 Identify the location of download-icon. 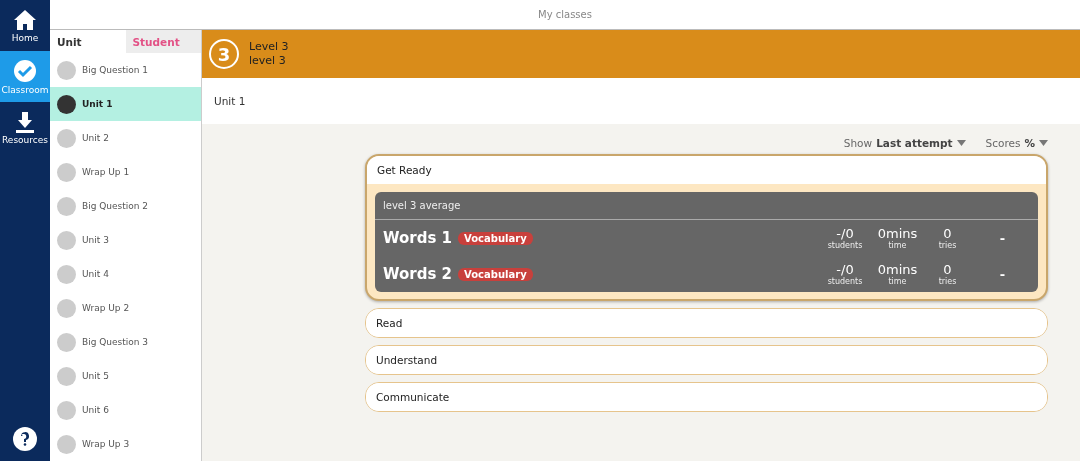
(25, 121).